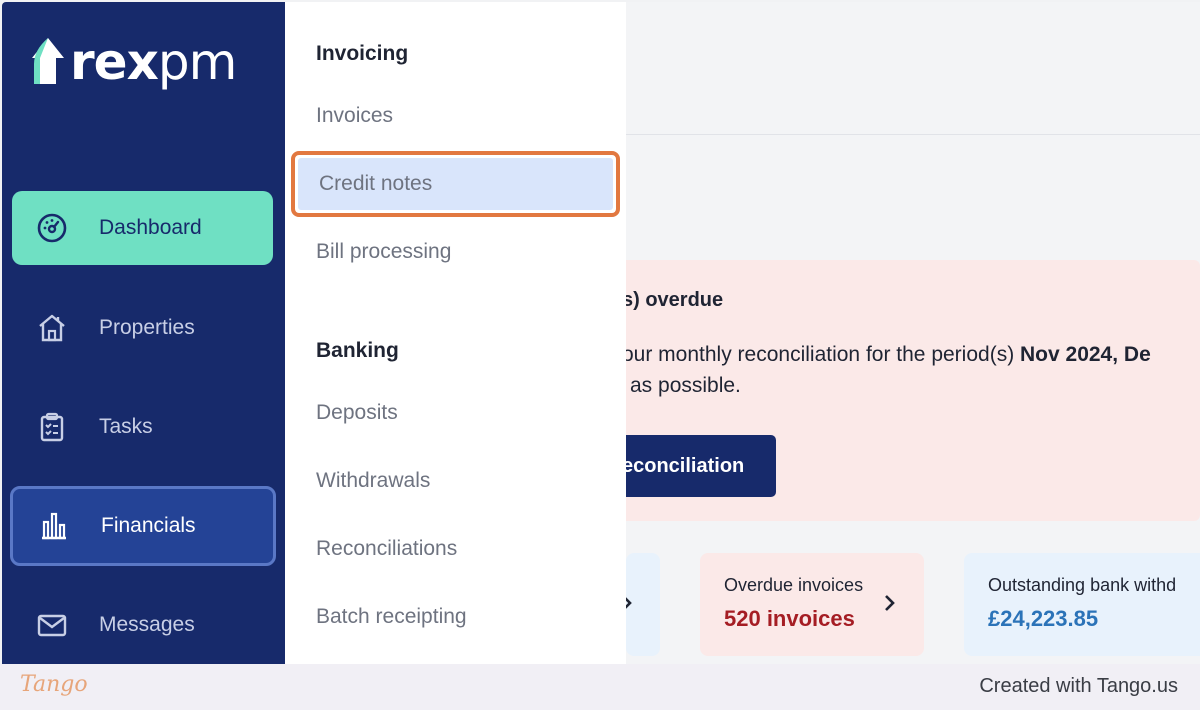 The image size is (1200, 710). What do you see at coordinates (1082, 604) in the screenshot?
I see `outstanding-withdrawals-card: Outstanding bank withd £24,223.85` at bounding box center [1082, 604].